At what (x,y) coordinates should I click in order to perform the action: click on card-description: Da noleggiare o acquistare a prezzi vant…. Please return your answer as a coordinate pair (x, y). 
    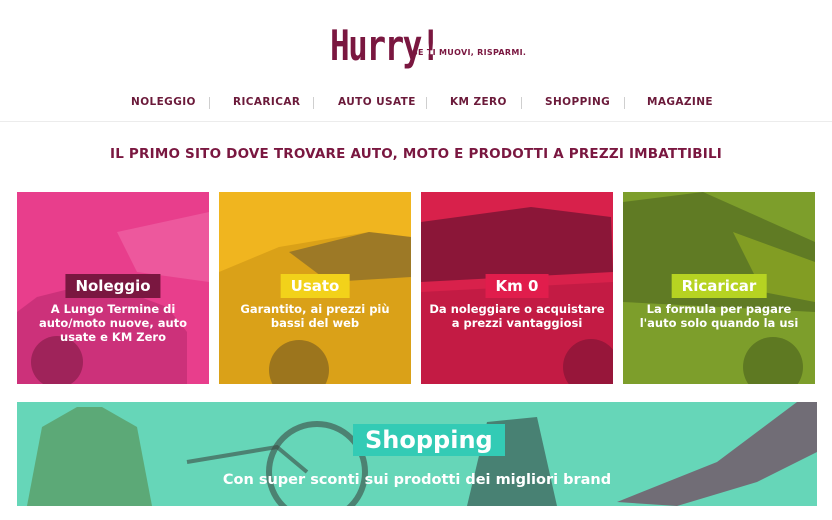
    Looking at the image, I should click on (517, 316).